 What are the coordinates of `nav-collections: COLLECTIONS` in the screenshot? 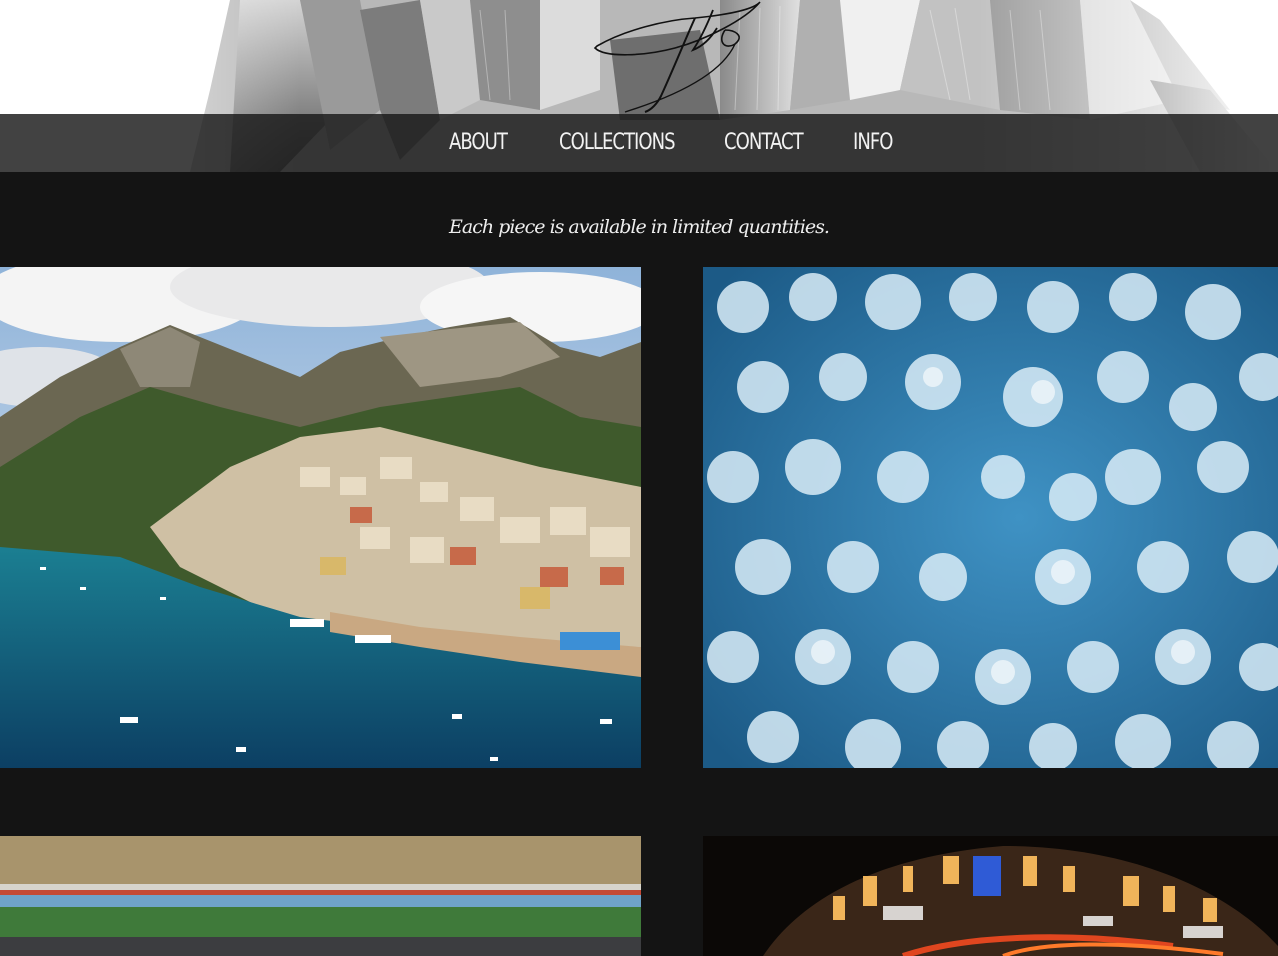 It's located at (617, 143).